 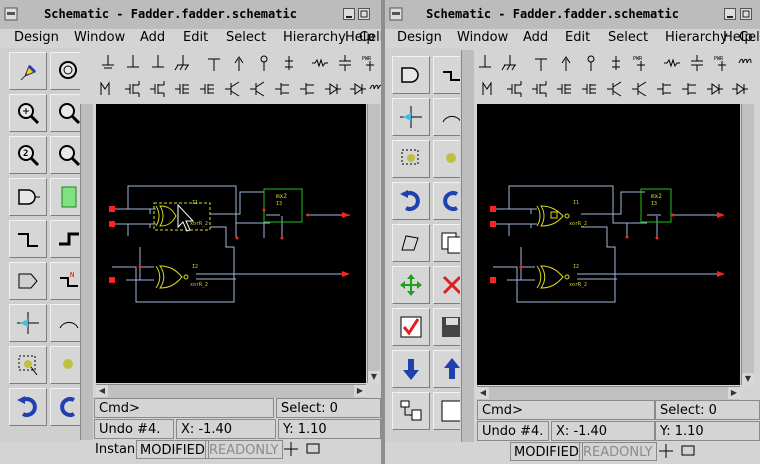 I want to click on crosshair-icon, so click(x=666, y=451).